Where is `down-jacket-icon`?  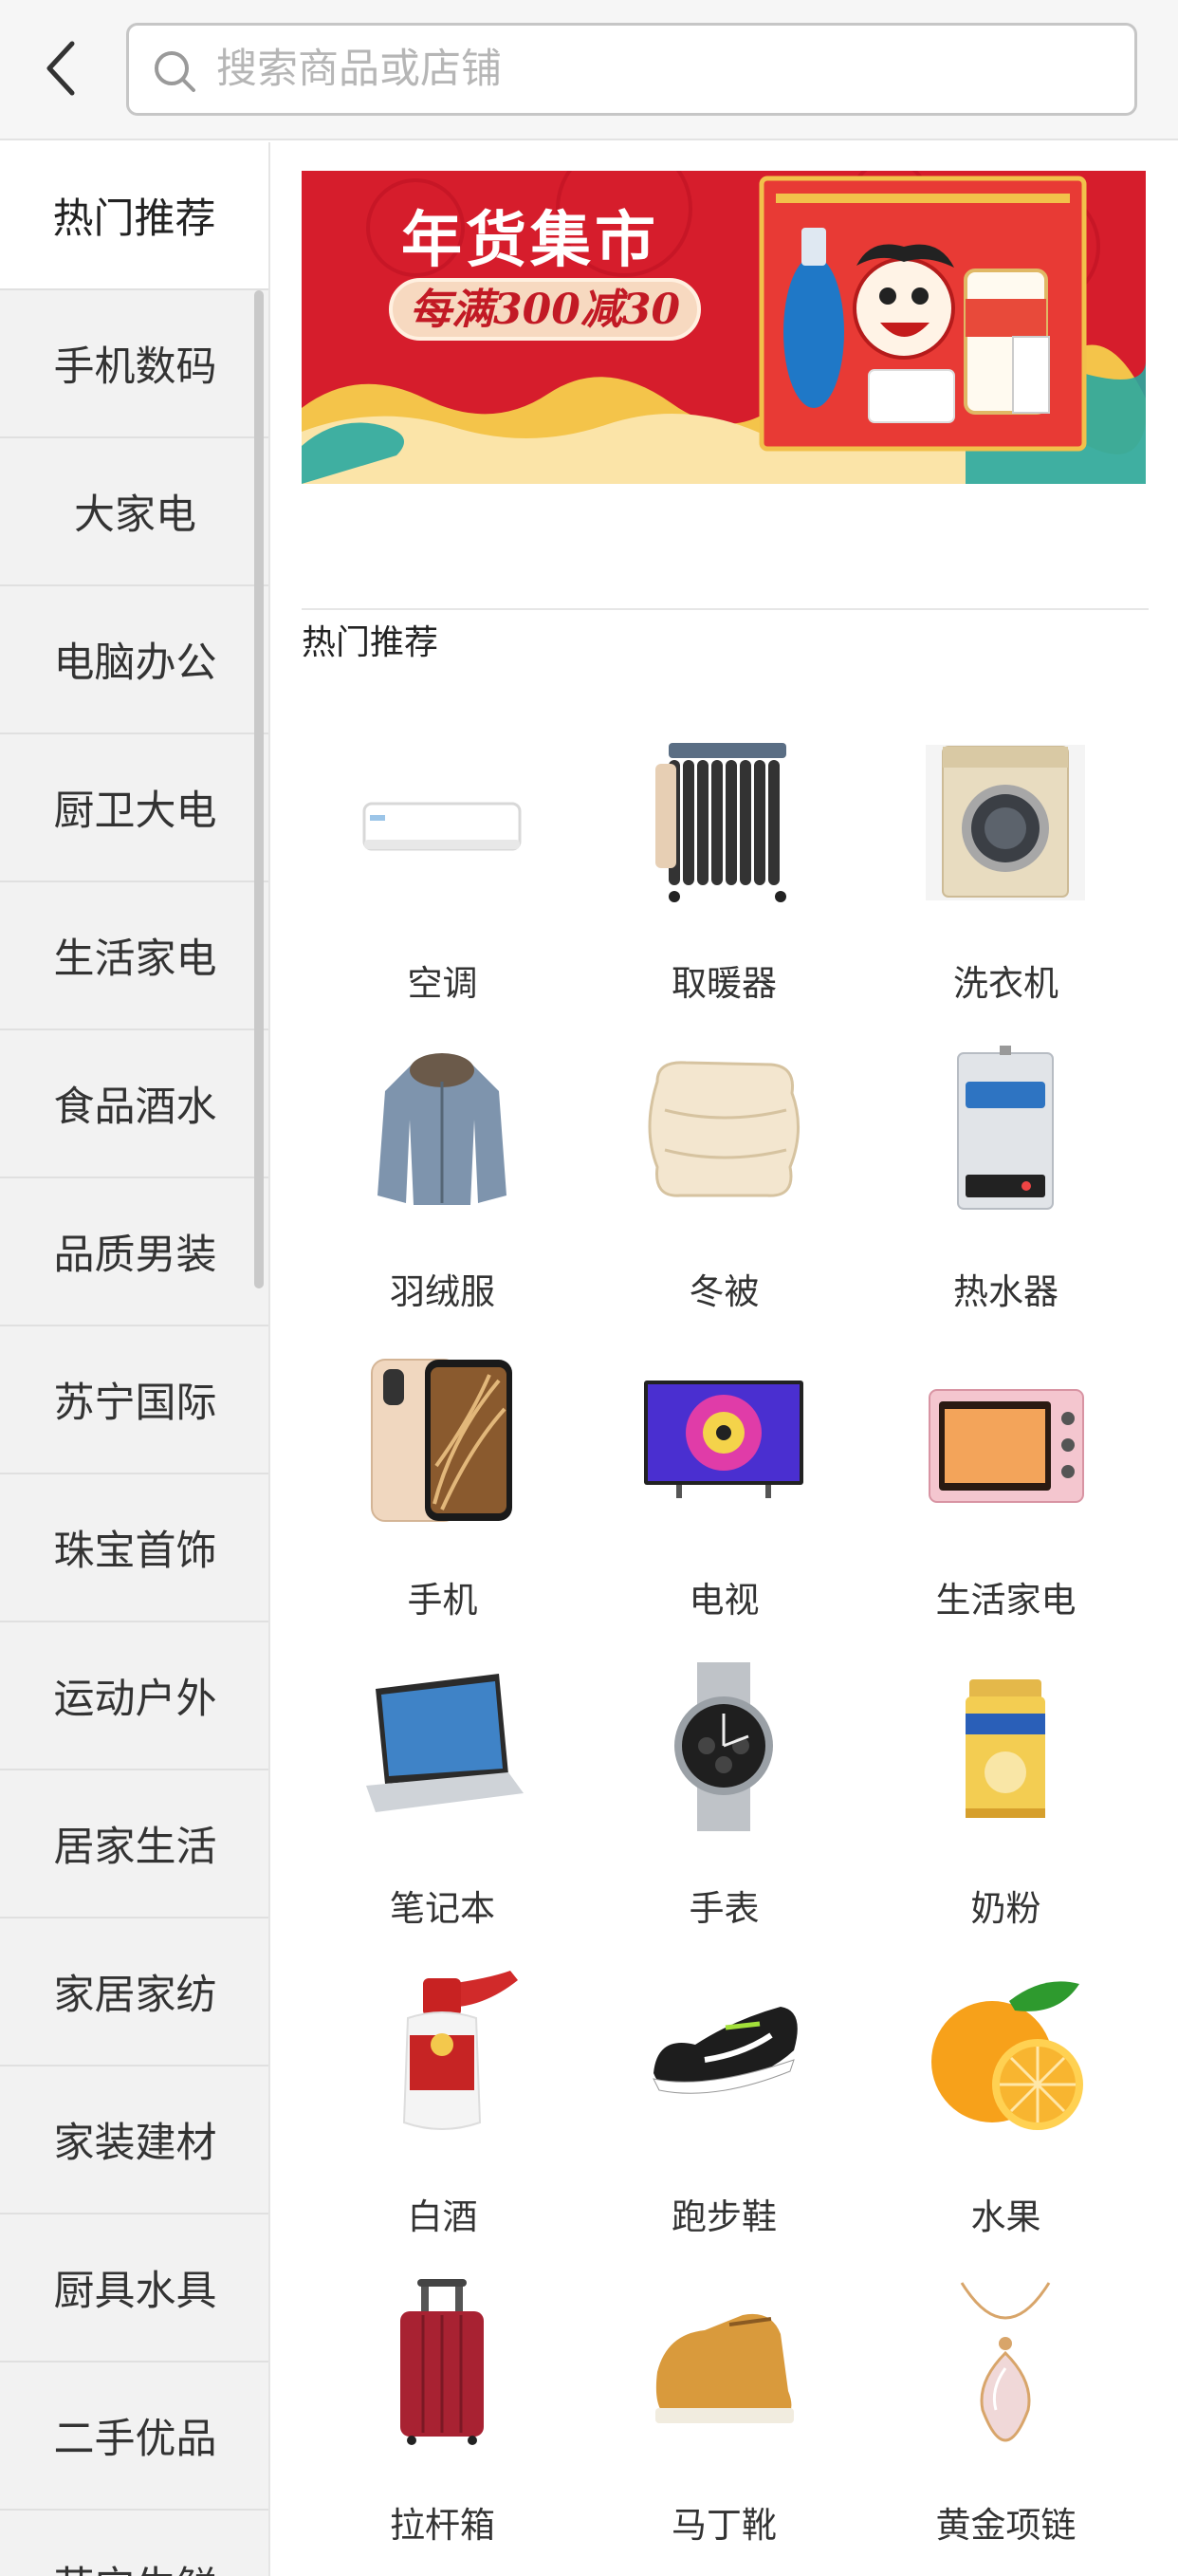 down-jacket-icon is located at coordinates (442, 1129).